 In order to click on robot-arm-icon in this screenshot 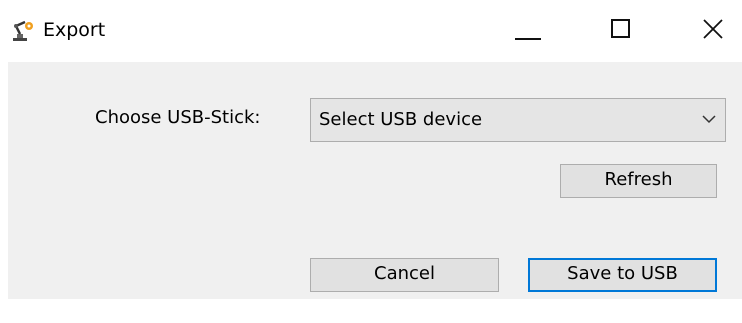, I will do `click(23, 30)`.